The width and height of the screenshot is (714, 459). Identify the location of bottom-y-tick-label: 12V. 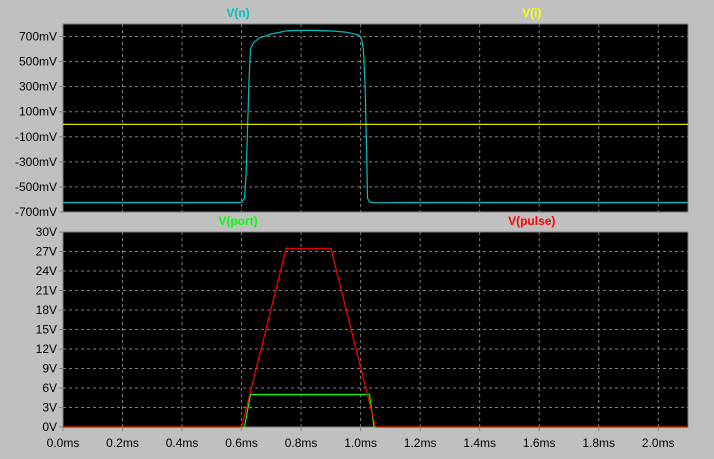
(46, 349).